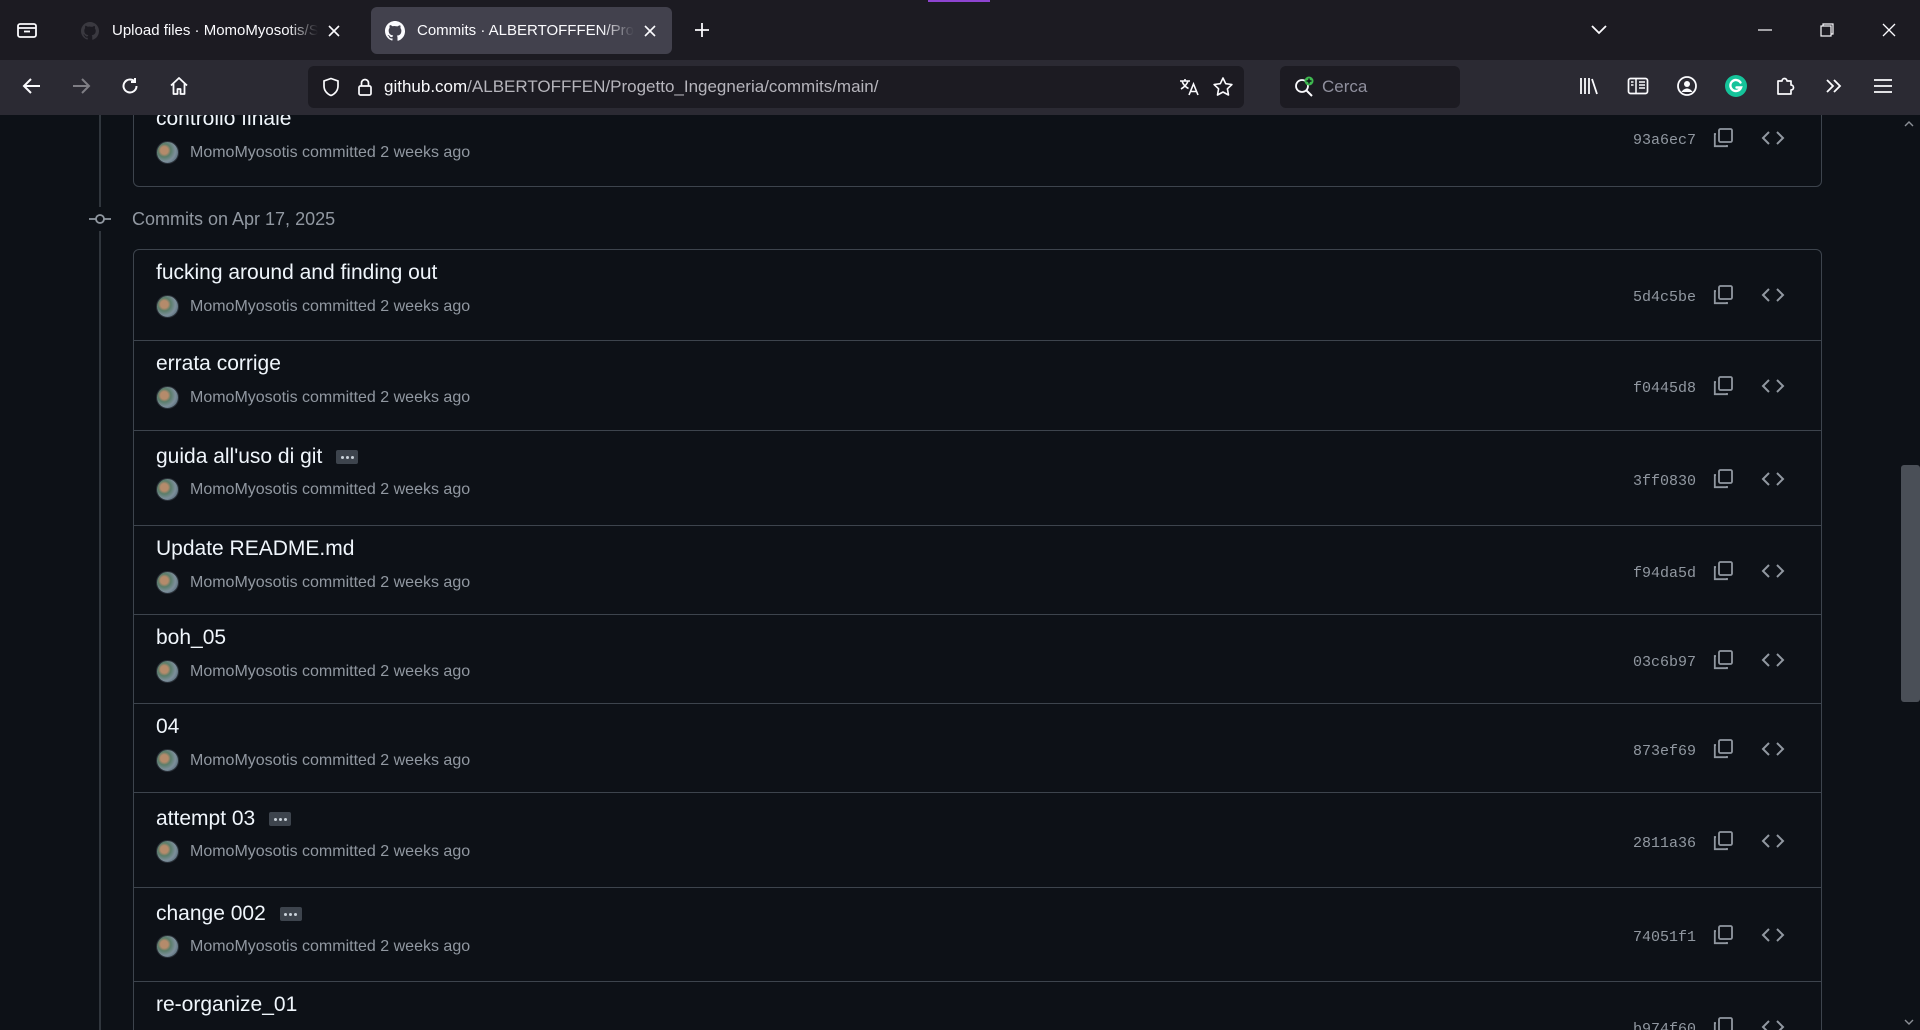 Image resolution: width=1920 pixels, height=1030 pixels. What do you see at coordinates (1664, 481) in the screenshot?
I see `commit-sha-link: 3ff0830` at bounding box center [1664, 481].